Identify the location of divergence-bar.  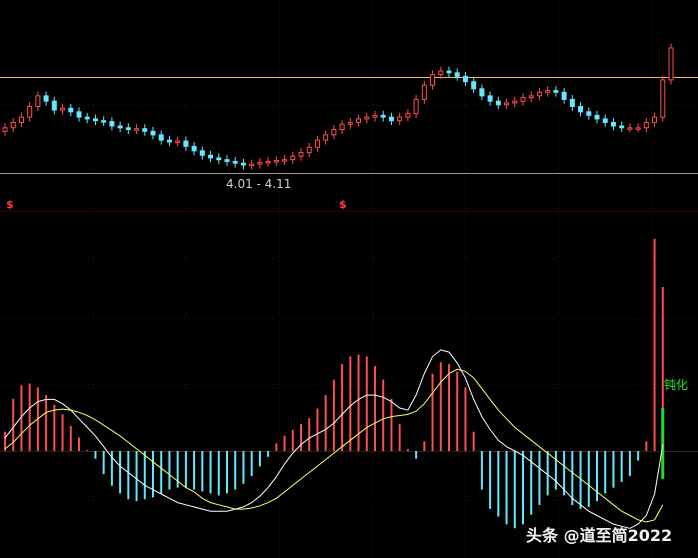
(663, 443).